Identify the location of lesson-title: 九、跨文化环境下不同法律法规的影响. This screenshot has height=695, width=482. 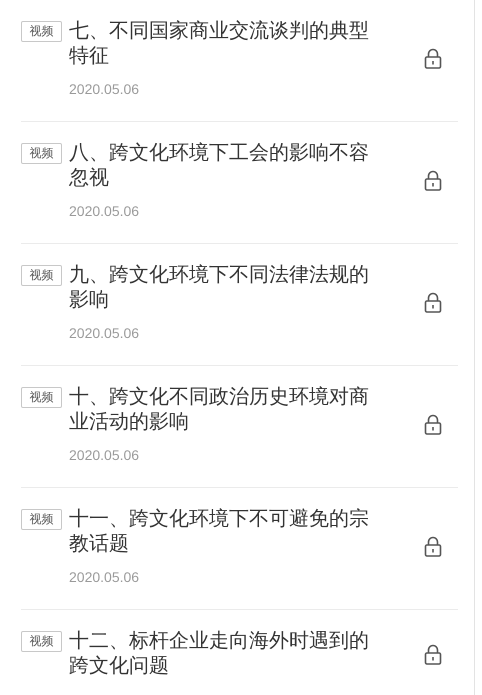
(222, 288).